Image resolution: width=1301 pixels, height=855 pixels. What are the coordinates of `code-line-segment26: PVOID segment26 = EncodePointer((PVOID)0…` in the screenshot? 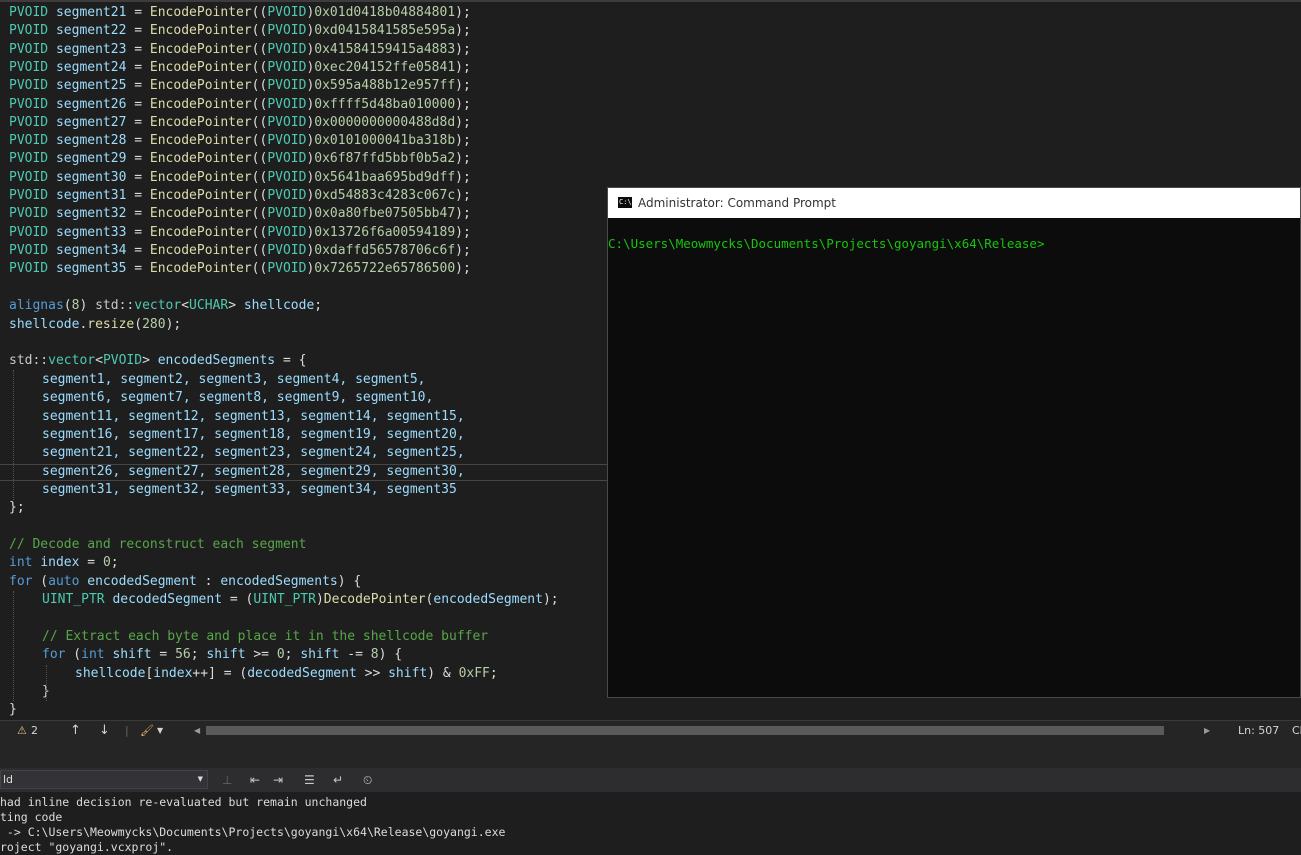 It's located at (240, 105).